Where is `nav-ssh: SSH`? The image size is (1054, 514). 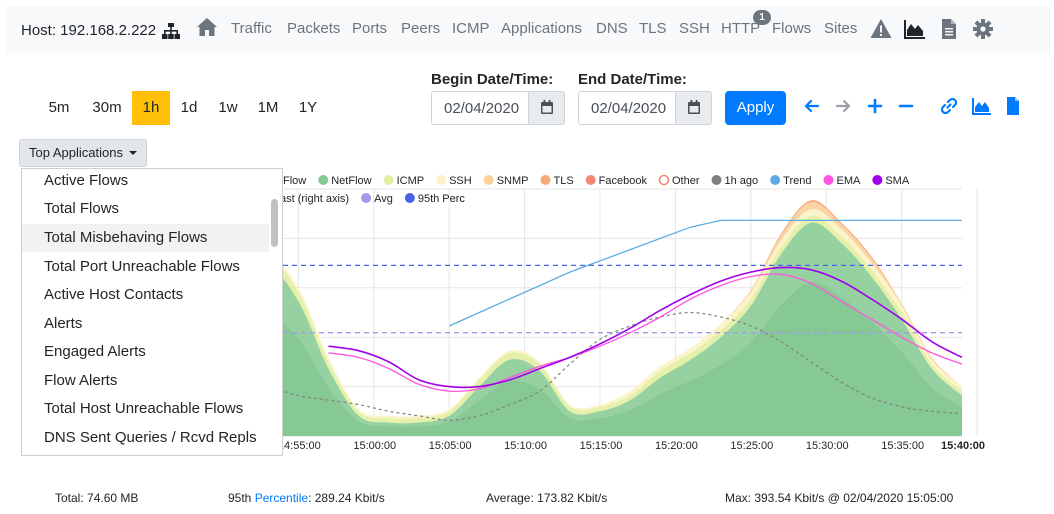
nav-ssh: SSH is located at coordinates (694, 28).